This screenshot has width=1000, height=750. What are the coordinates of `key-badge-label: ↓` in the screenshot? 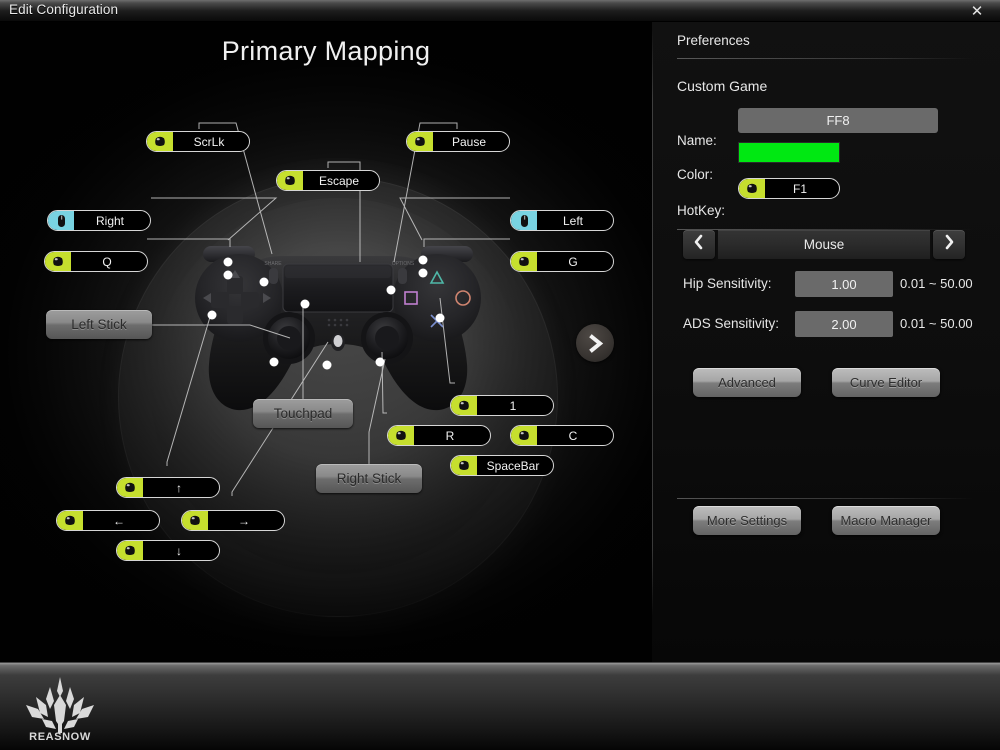 It's located at (179, 550).